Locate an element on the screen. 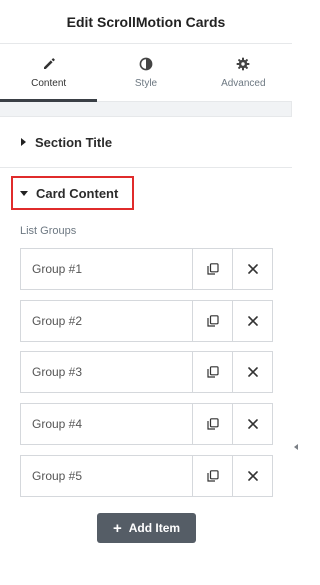  list-group-item: Group #2 is located at coordinates (146, 321).